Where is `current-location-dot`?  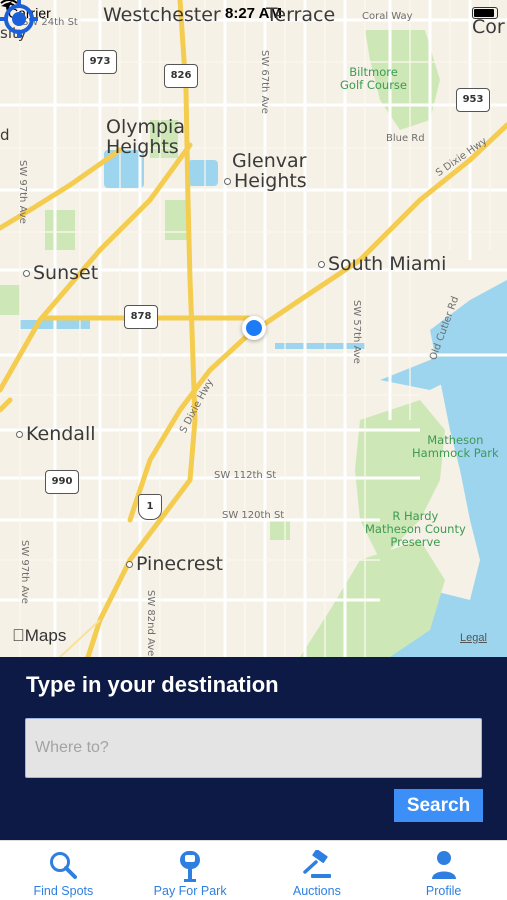
current-location-dot is located at coordinates (254, 328).